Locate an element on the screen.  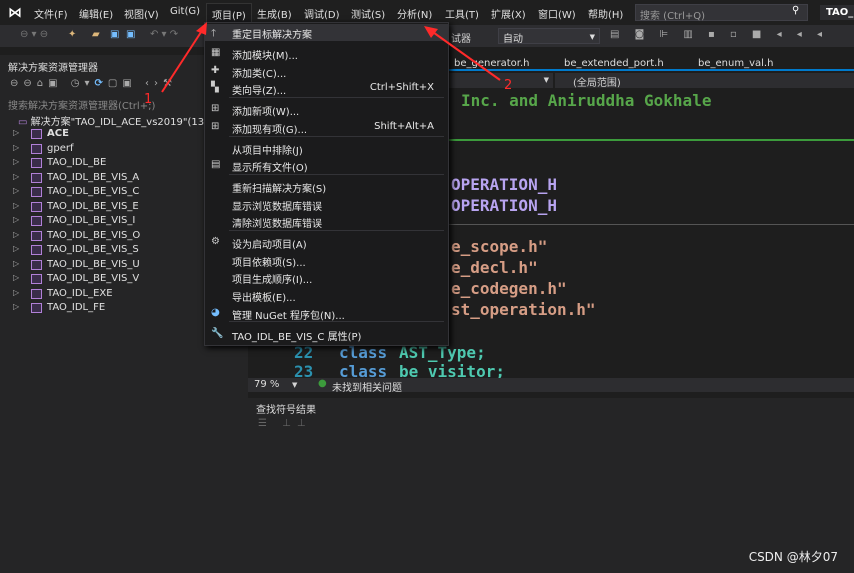
watermark: CSDN @林夕07 is located at coordinates (793, 557).